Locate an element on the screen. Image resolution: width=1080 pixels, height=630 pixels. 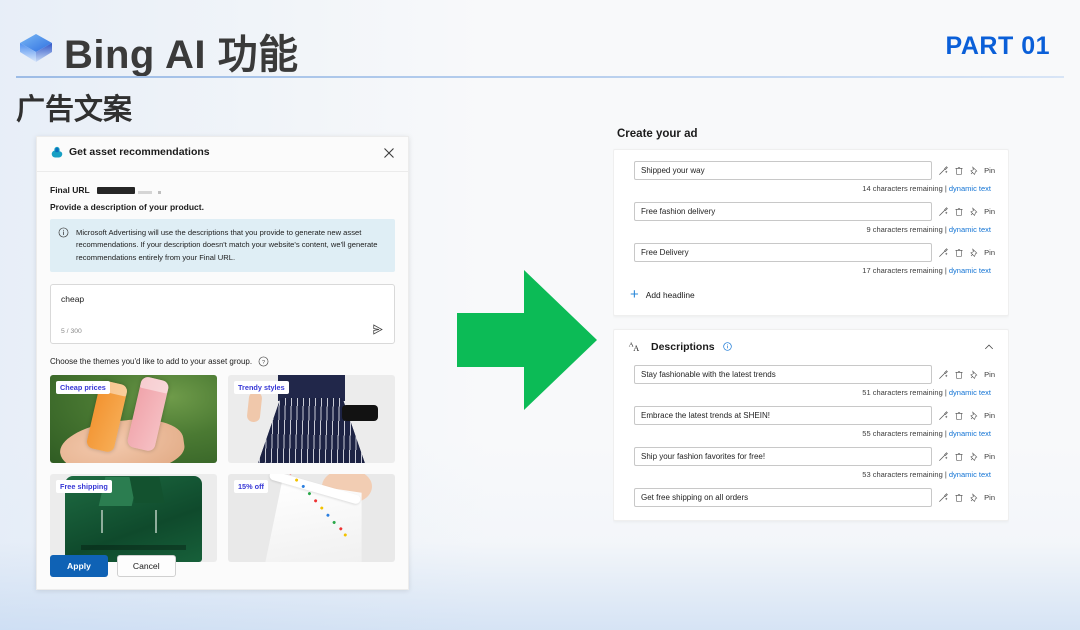
description-input: Stay fashionable with the latest trends is located at coordinates (783, 374).